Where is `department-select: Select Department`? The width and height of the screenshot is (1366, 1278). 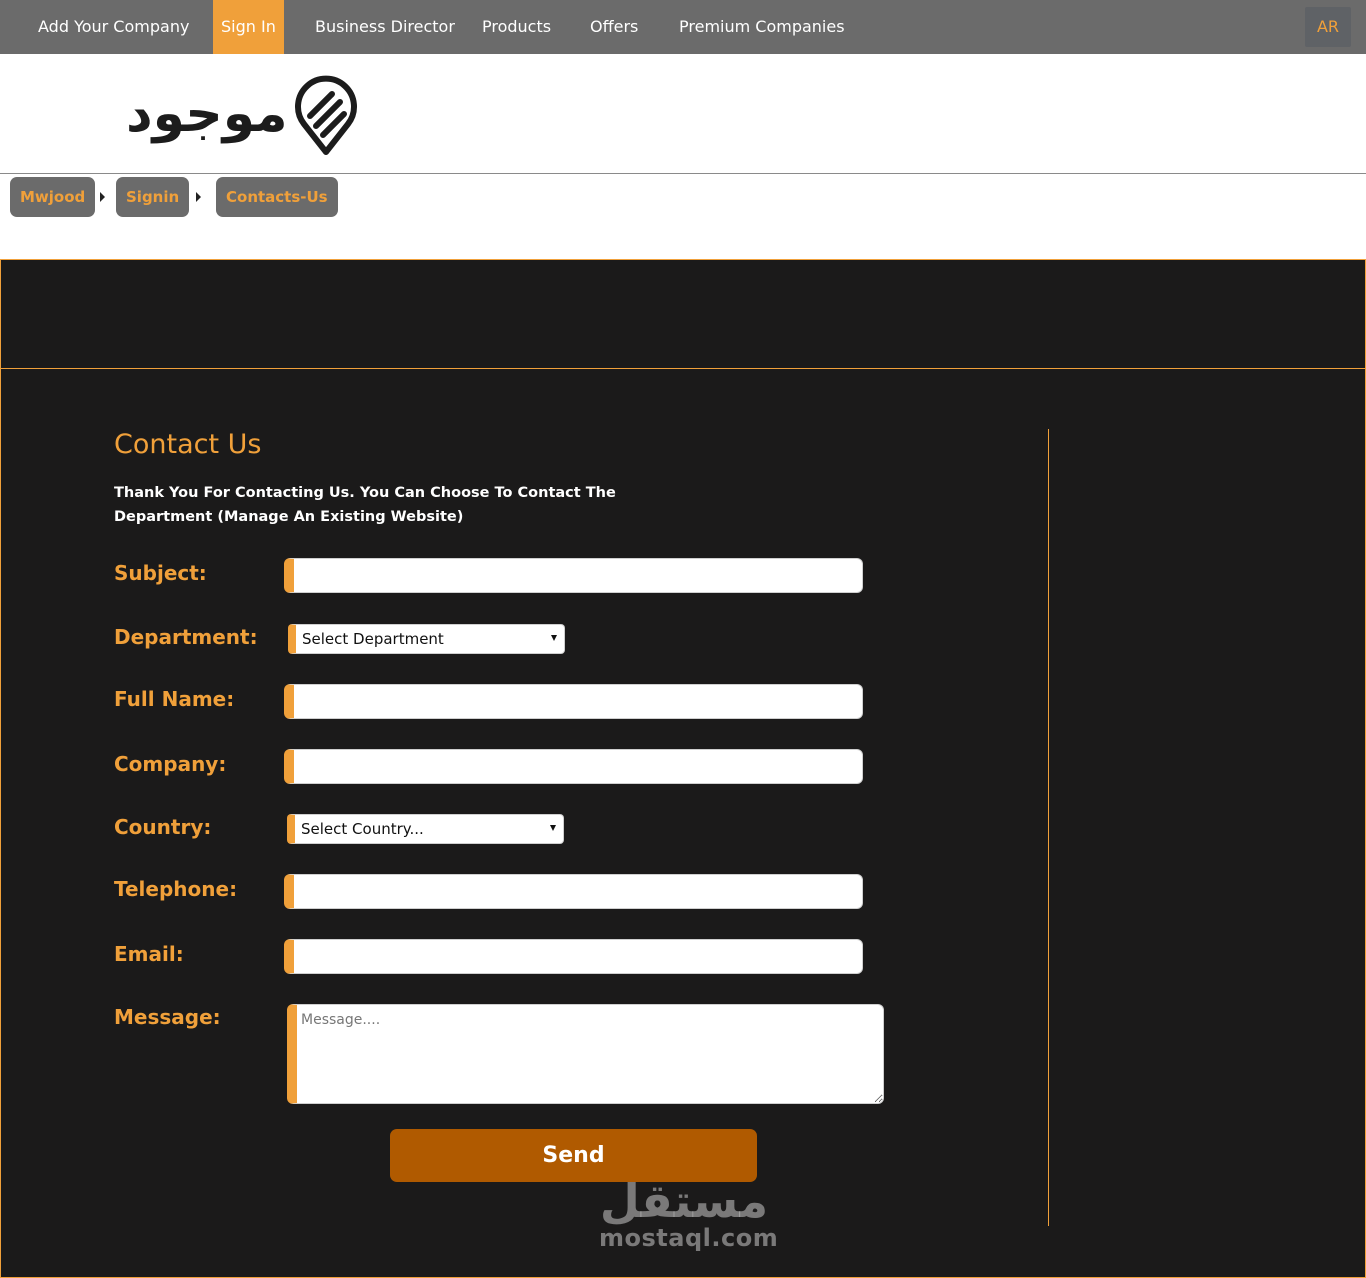
department-select: Select Department is located at coordinates (426, 639).